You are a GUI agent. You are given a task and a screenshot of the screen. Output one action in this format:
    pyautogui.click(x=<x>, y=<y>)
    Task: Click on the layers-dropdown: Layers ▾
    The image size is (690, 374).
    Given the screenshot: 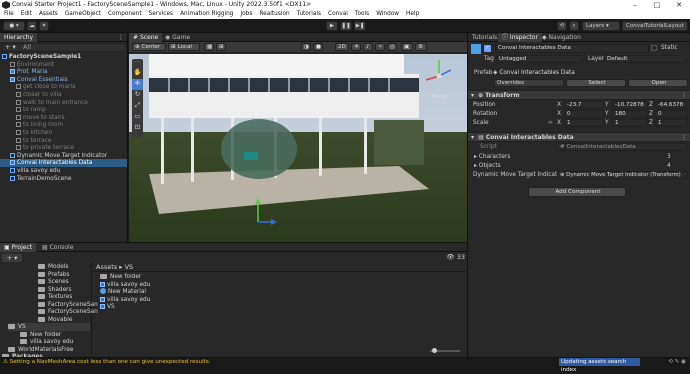 What is the action you would take?
    pyautogui.click(x=601, y=26)
    